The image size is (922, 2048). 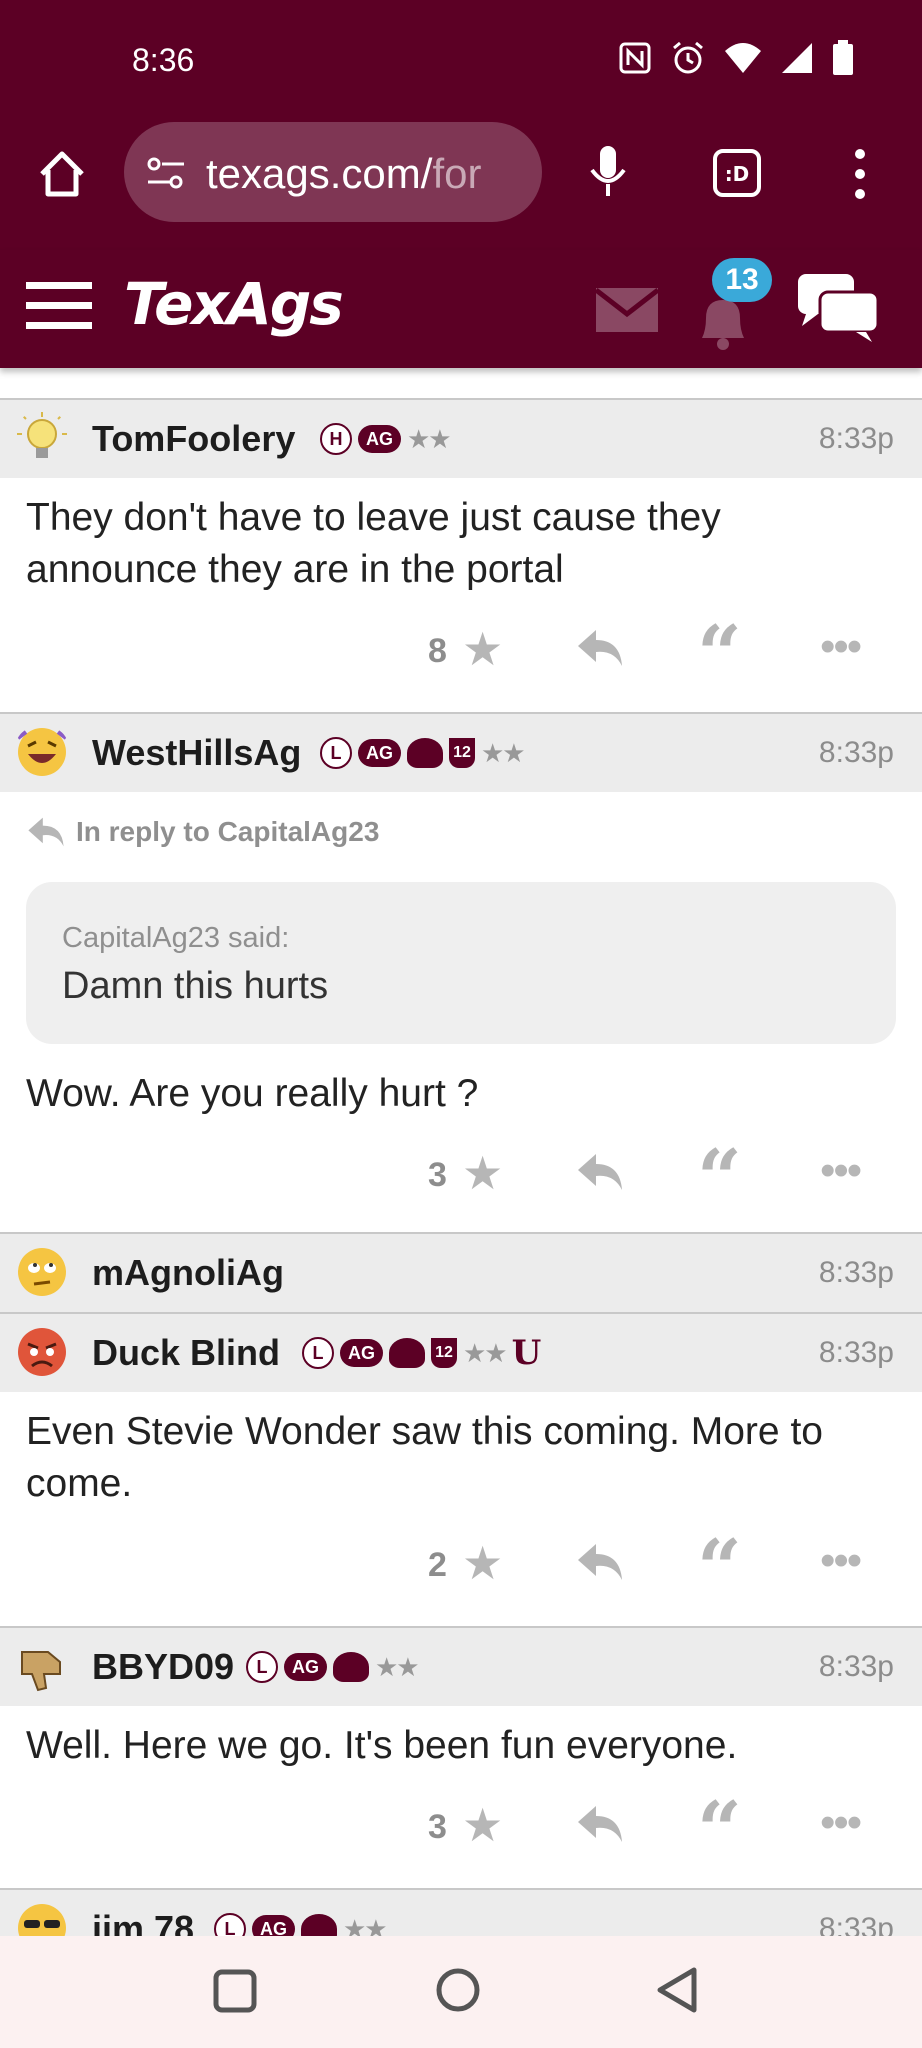 I want to click on badge-h: H, so click(x=336, y=439).